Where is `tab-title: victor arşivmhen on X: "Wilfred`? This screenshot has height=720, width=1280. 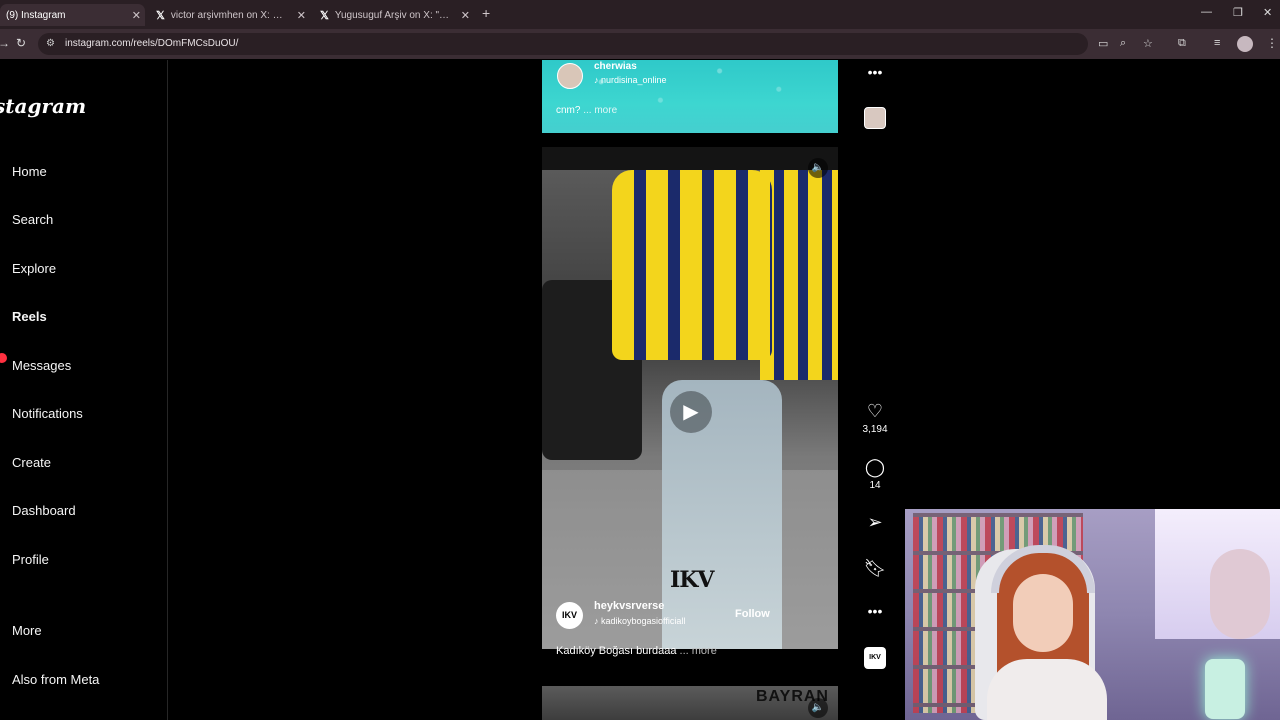
tab-title: victor arşivmhen on X: "Wilfred is located at coordinates (228, 15).